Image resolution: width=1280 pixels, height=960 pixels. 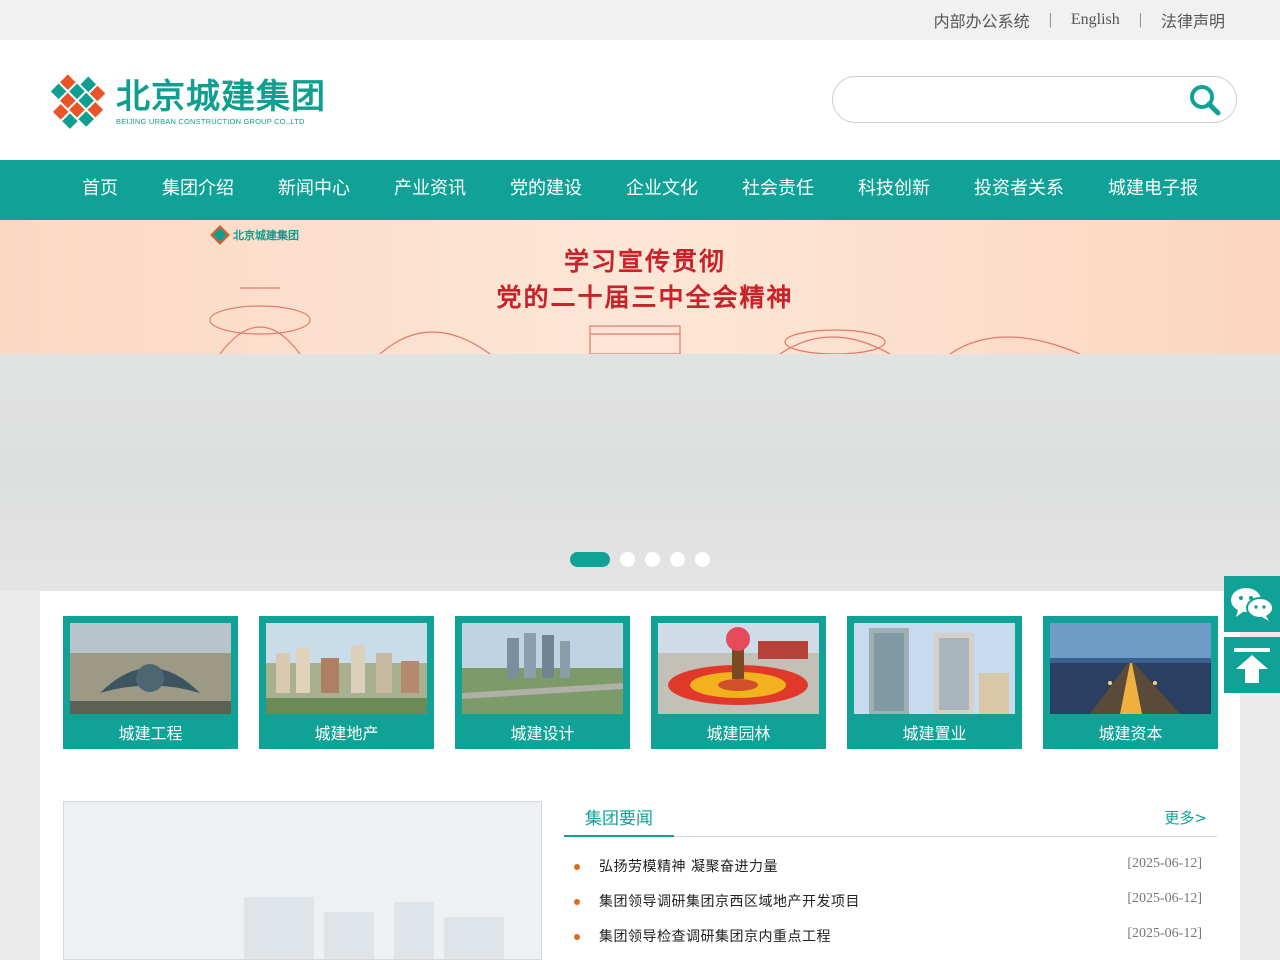 I want to click on link-english: English, so click(x=1095, y=20).